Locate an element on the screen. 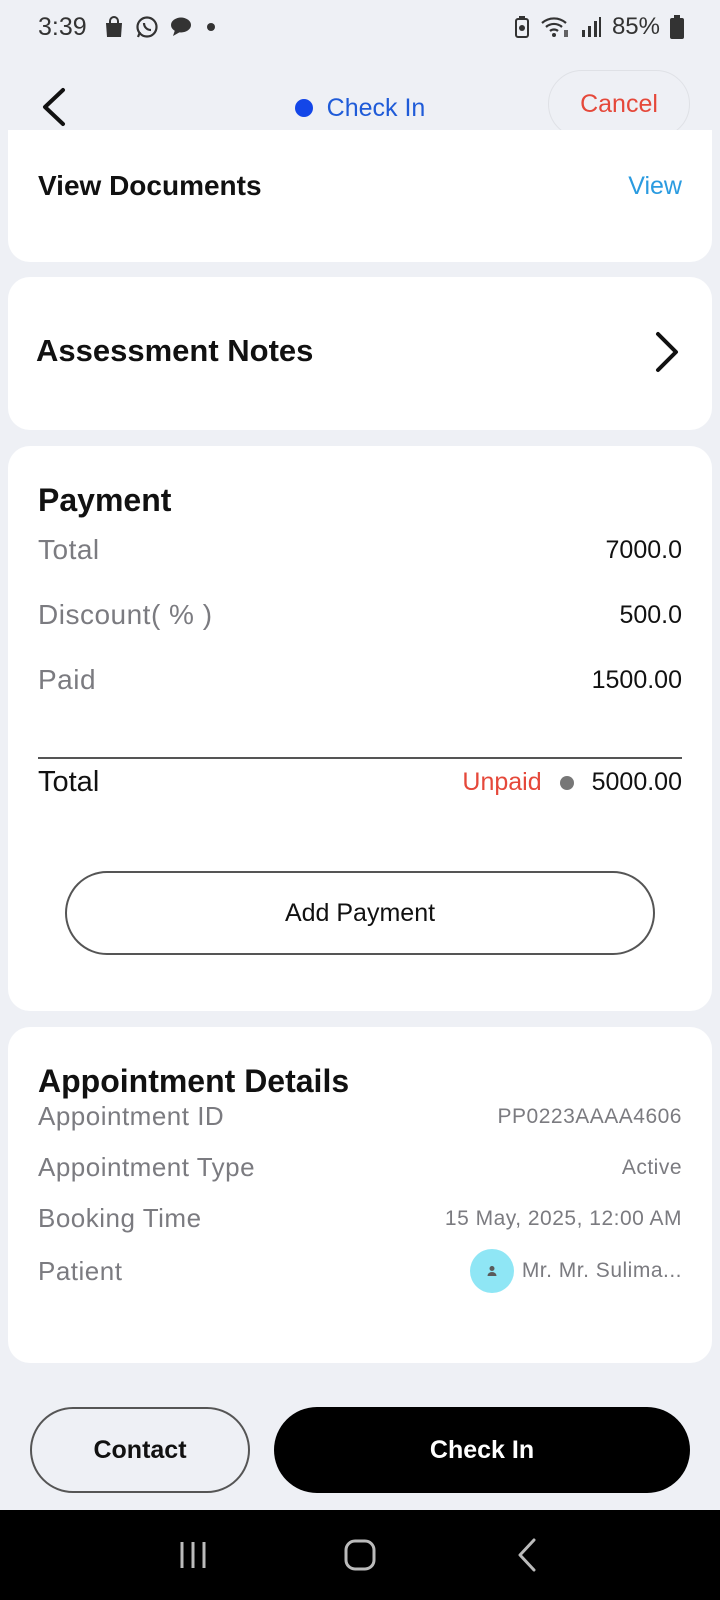 The image size is (720, 1600). header-status-label: Check In is located at coordinates (376, 107).